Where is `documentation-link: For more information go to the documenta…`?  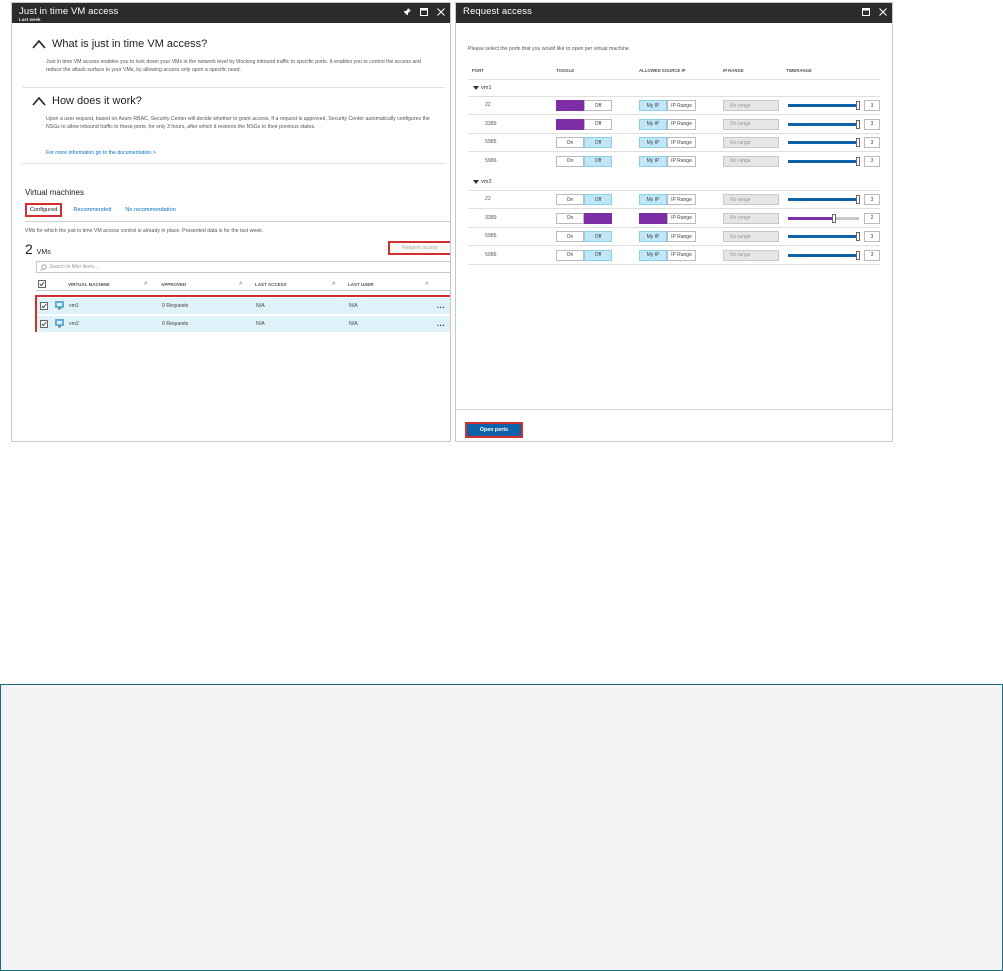 documentation-link: For more information go to the documenta… is located at coordinates (242, 153).